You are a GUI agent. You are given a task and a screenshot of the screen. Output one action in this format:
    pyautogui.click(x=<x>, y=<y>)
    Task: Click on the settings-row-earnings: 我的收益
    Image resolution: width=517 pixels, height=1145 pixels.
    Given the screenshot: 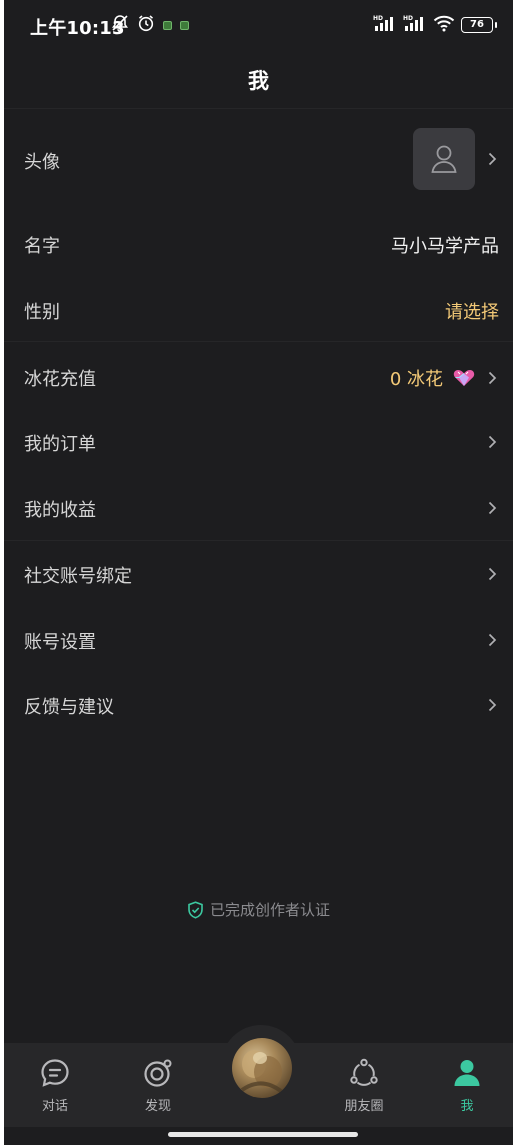 What is the action you would take?
    pyautogui.click(x=258, y=508)
    